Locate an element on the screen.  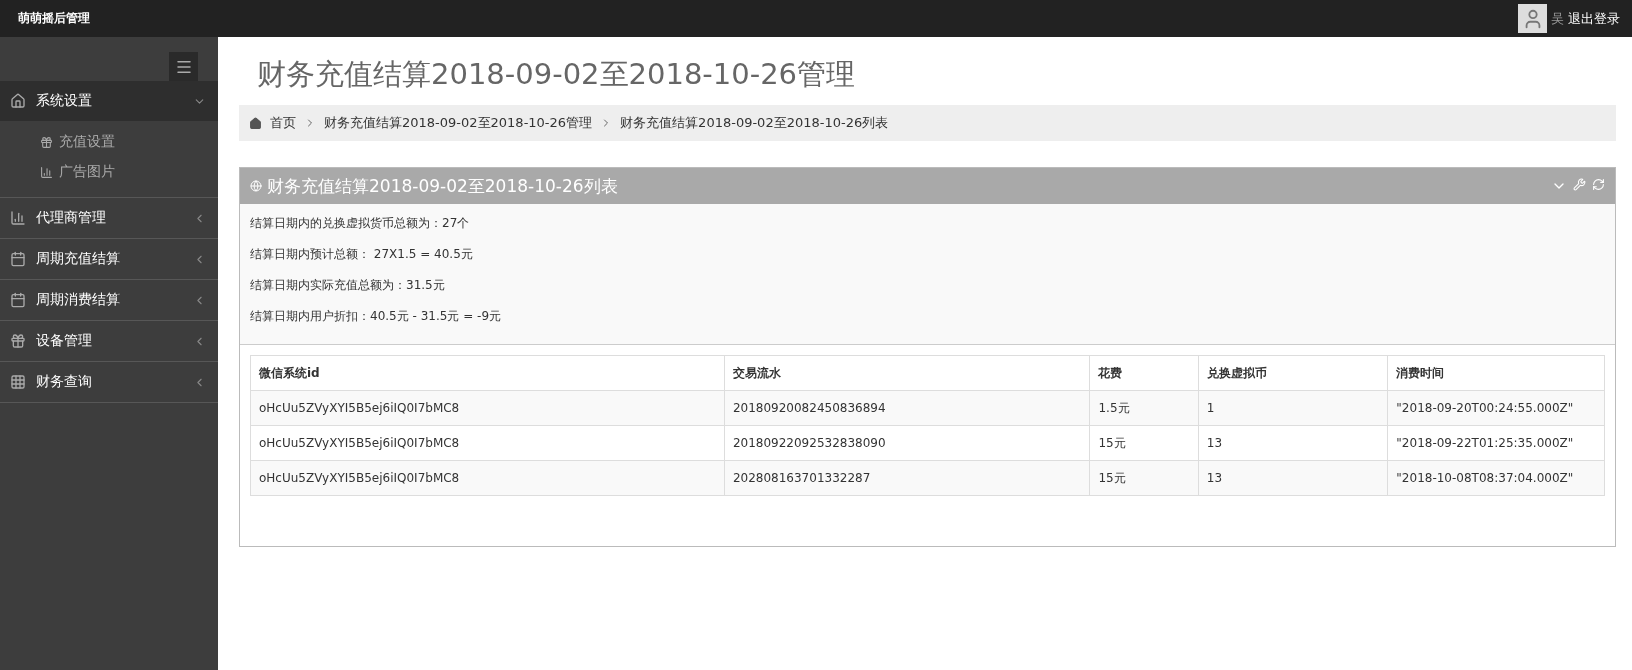
table-cell: 20180920082450836894 is located at coordinates (907, 408).